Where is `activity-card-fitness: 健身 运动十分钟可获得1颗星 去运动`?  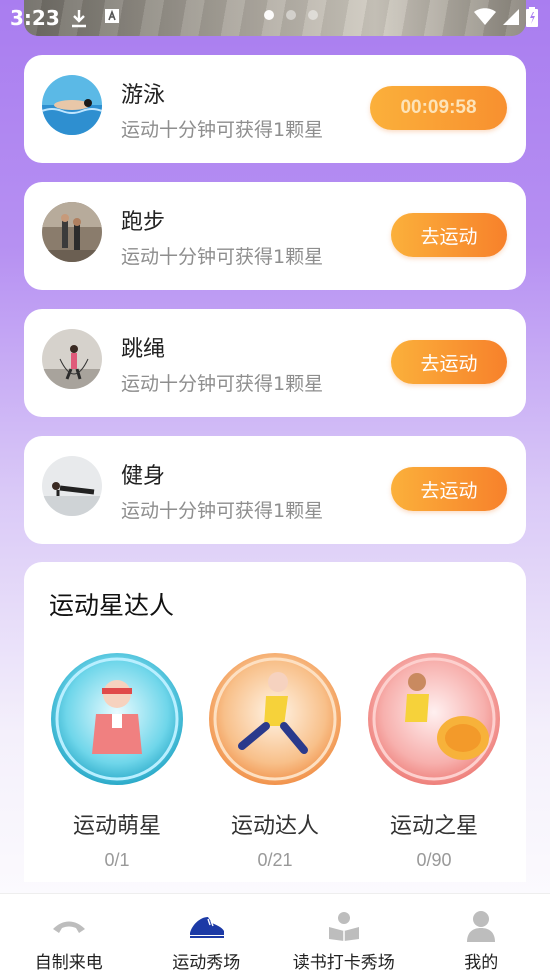 activity-card-fitness: 健身 运动十分钟可获得1颗星 去运动 is located at coordinates (275, 490).